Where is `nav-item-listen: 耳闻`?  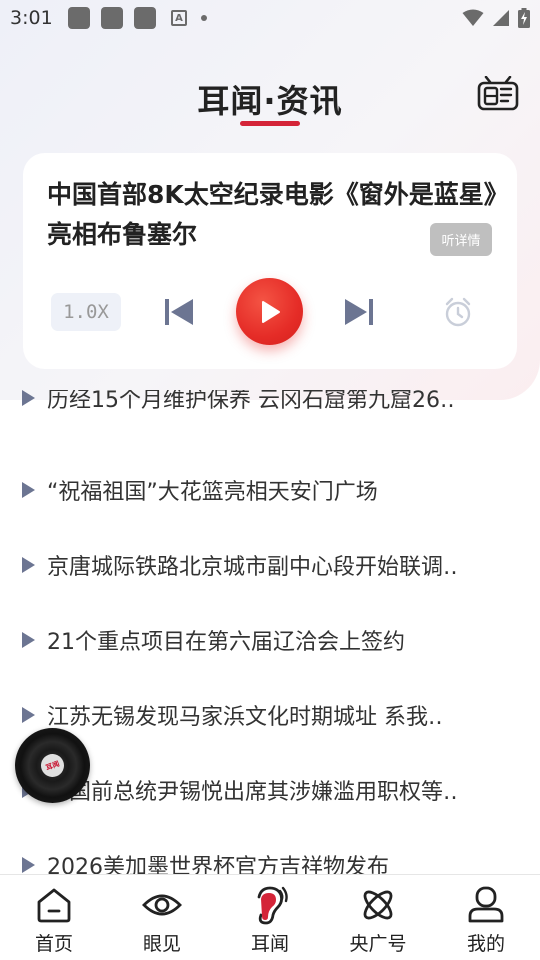
nav-item-listen: 耳闻 is located at coordinates (270, 917).